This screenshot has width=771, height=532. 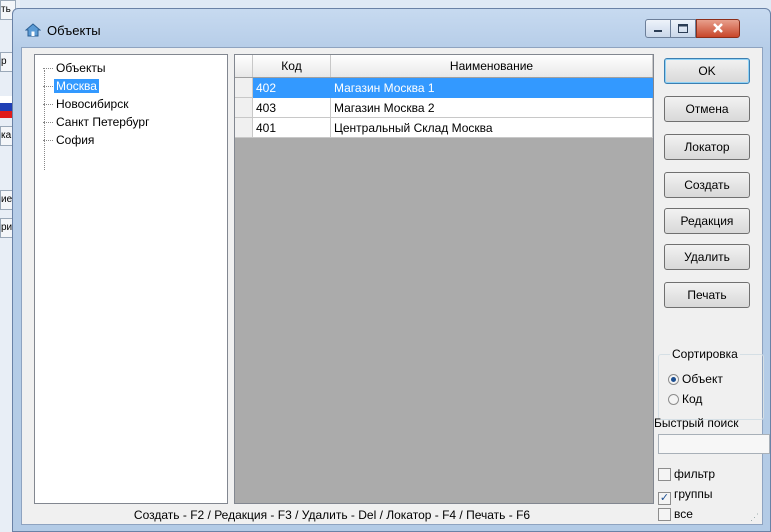 I want to click on filter-checkbox: фильтр, so click(x=686, y=475).